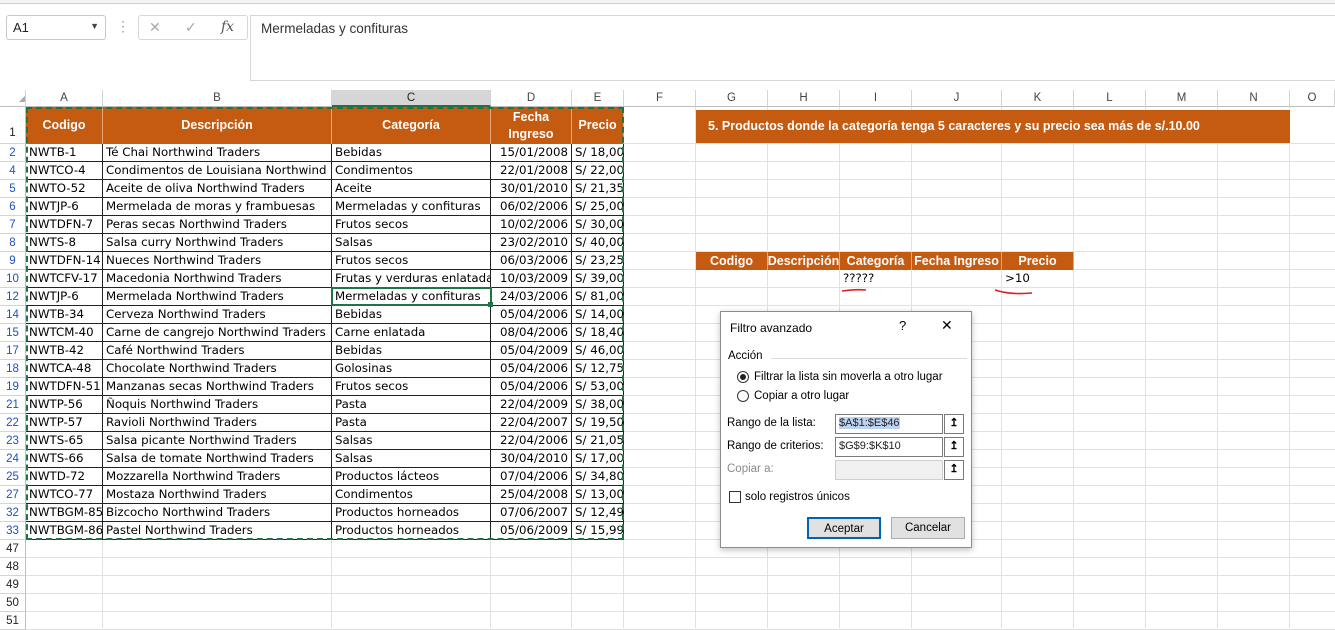  I want to click on list-range-input: $A$1:$E$46, so click(889, 424).